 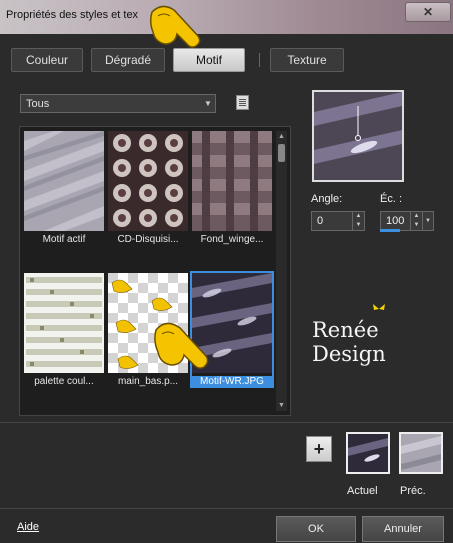 I want to click on tab-bar: Couleur Dégradé Motif Texture, so click(x=226, y=61).